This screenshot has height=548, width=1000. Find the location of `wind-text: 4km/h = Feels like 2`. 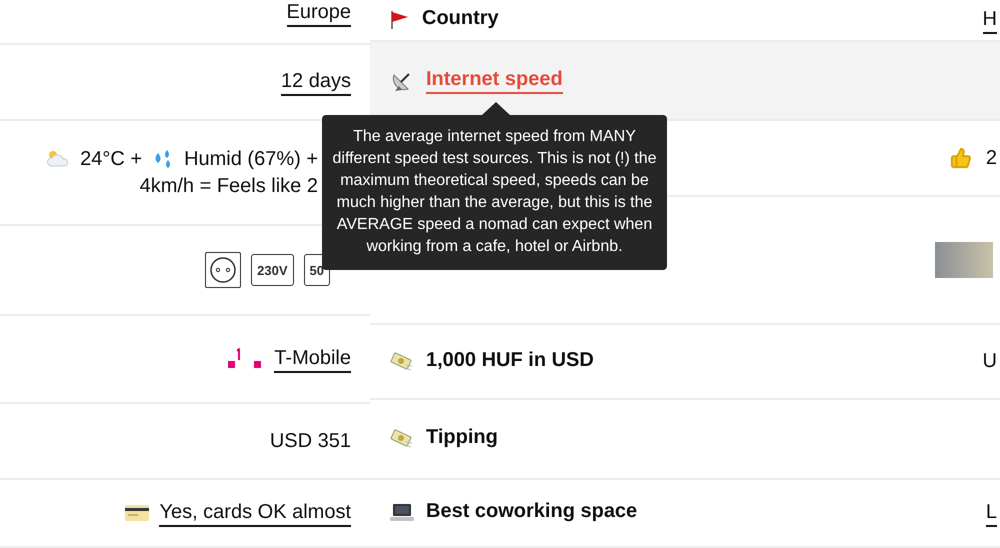

wind-text: 4km/h = Feels like 2 is located at coordinates (229, 186).